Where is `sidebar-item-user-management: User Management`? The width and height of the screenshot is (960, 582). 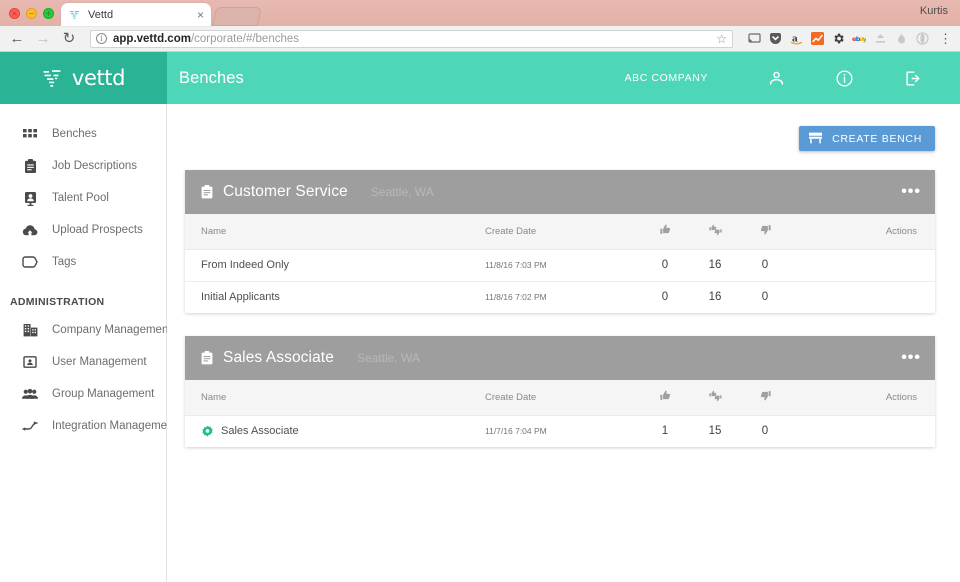 sidebar-item-user-management: User Management is located at coordinates (83, 362).